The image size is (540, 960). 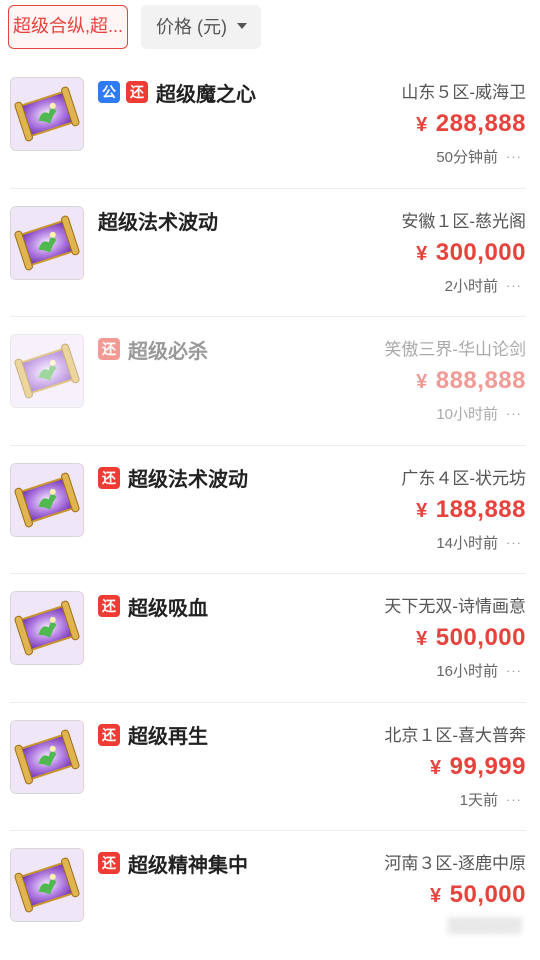 I want to click on item-title: 超级吸血, so click(x=168, y=608).